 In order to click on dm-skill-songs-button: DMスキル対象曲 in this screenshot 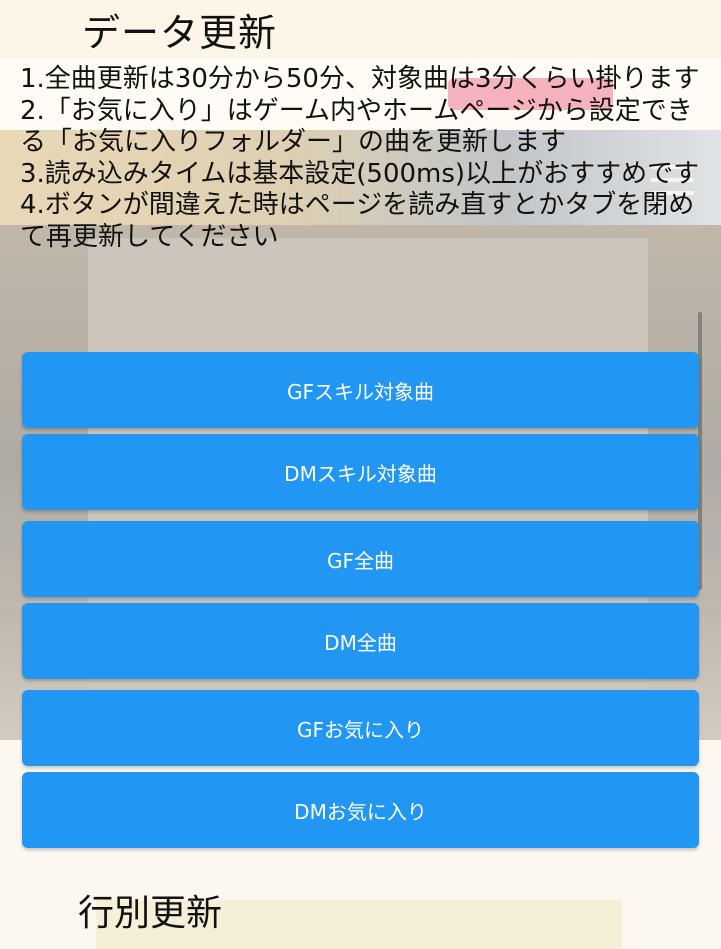, I will do `click(360, 472)`.